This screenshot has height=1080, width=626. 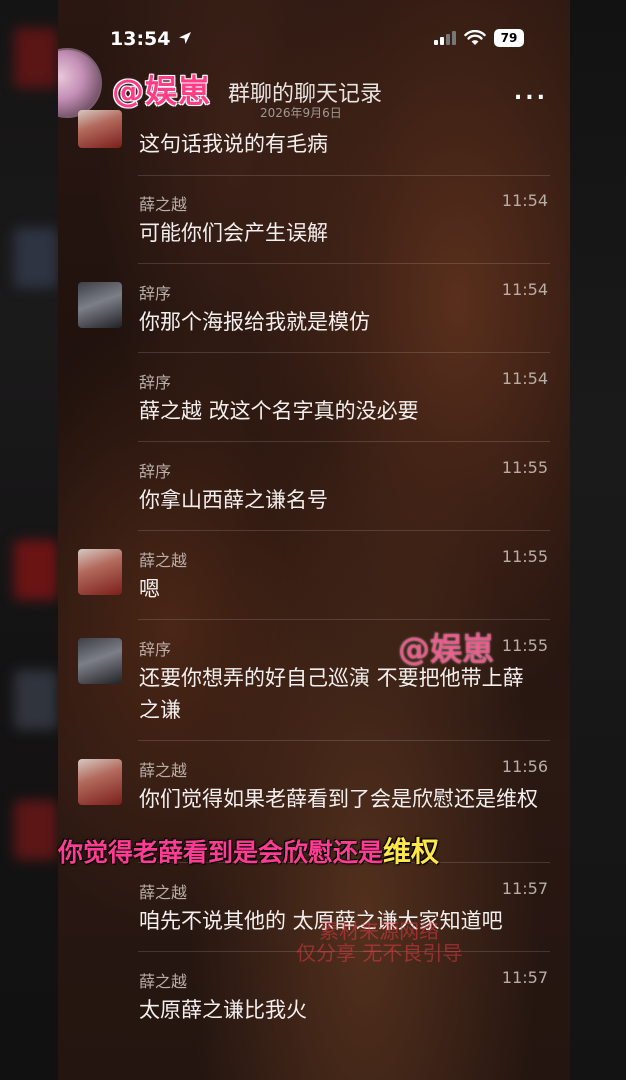 I want to click on list-item: 薛之越 11:55 嗯, so click(x=314, y=575).